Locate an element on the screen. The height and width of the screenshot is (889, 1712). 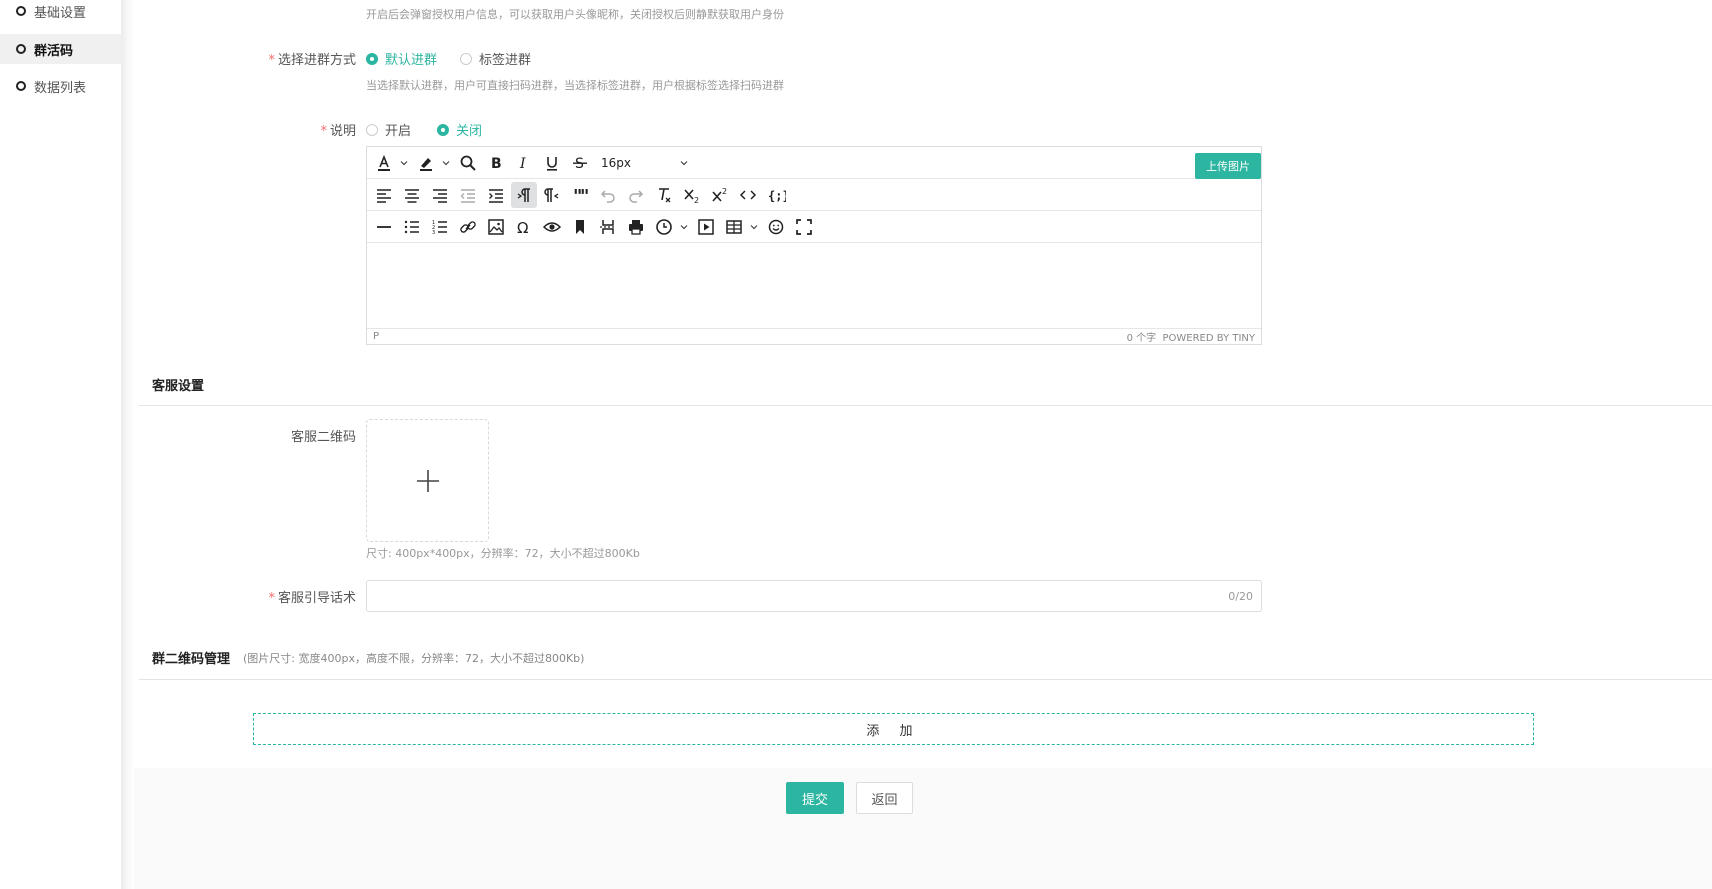
guide-text-input is located at coordinates (787, 596).